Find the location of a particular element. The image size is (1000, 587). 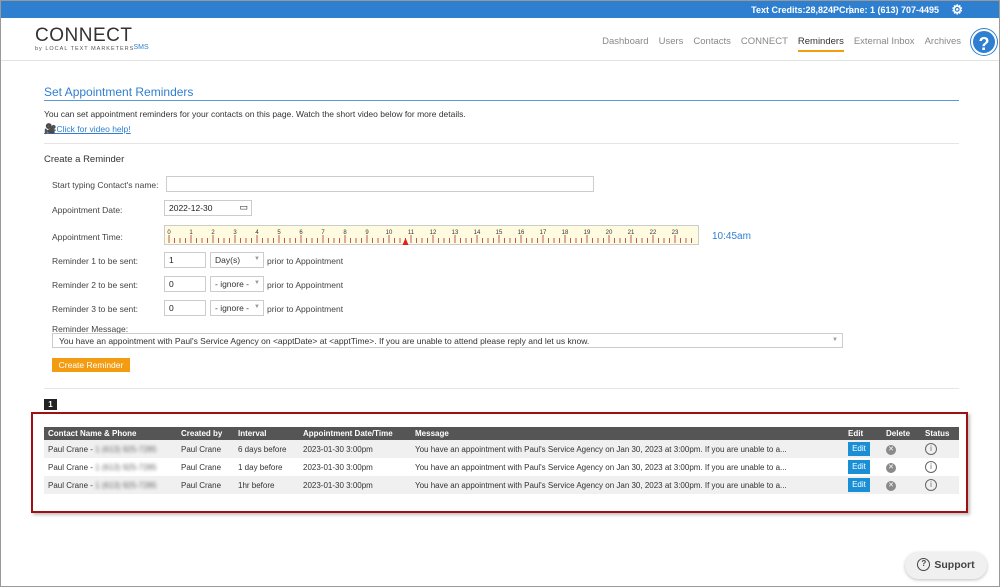

ruler-hour-label: 20 is located at coordinates (609, 233).